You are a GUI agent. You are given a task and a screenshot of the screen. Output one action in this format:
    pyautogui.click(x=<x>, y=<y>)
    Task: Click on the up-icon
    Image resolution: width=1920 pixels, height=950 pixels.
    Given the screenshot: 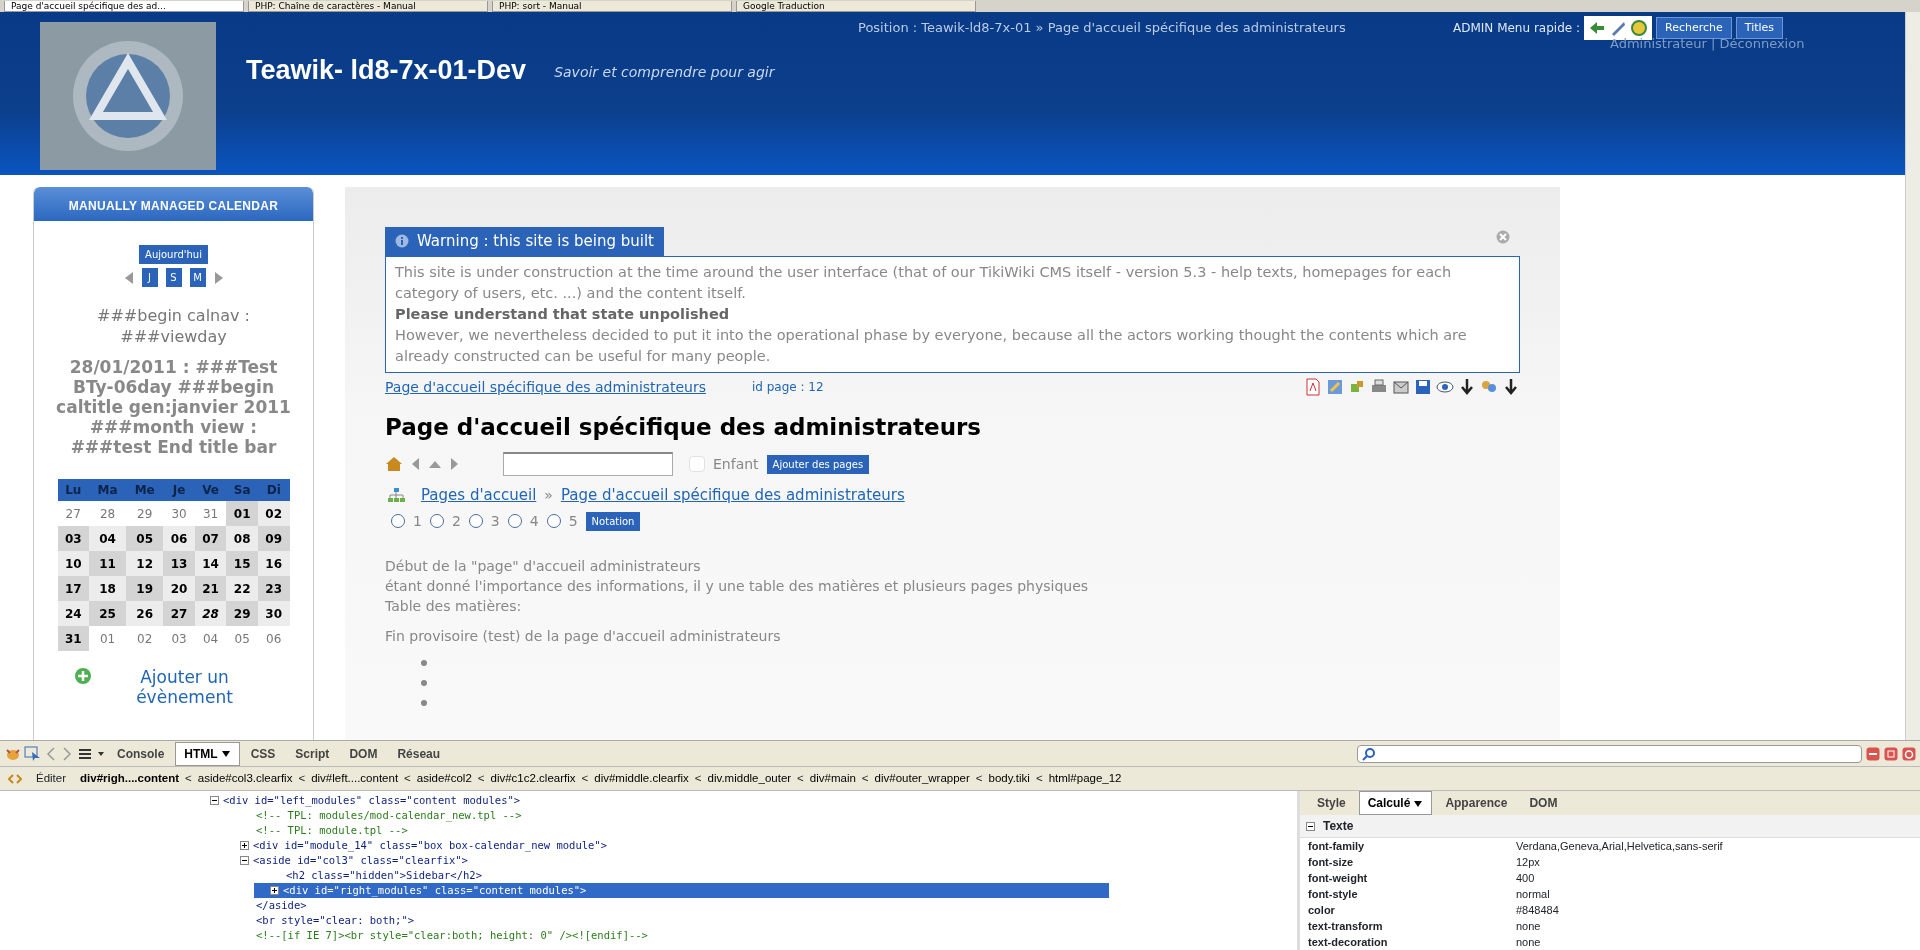 What is the action you would take?
    pyautogui.click(x=435, y=464)
    